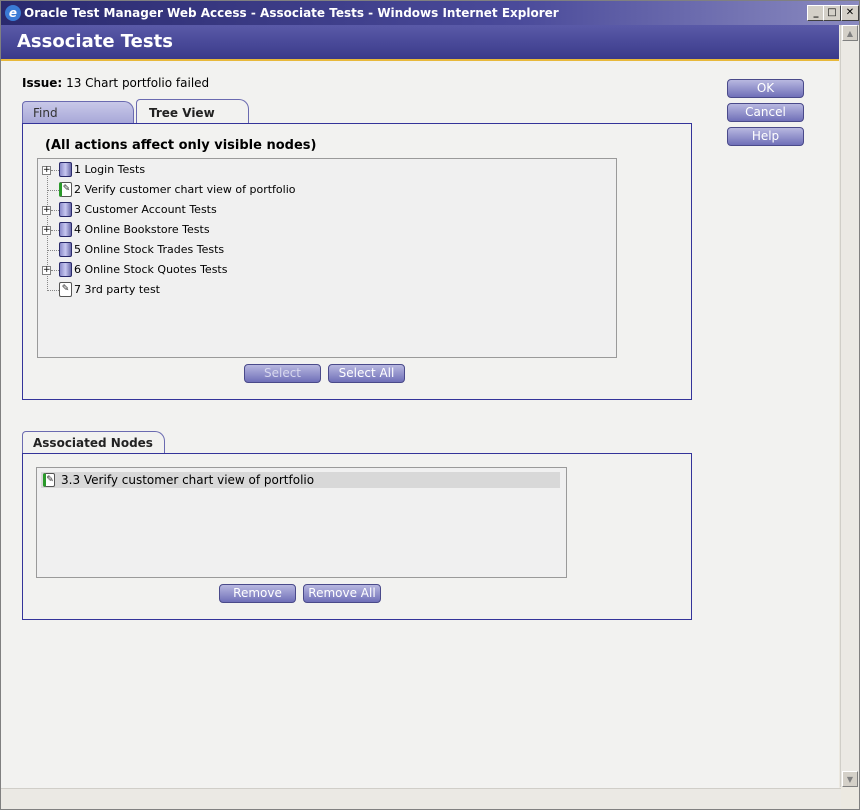  Describe the element at coordinates (850, 13) in the screenshot. I see `close-button: ✕` at that location.